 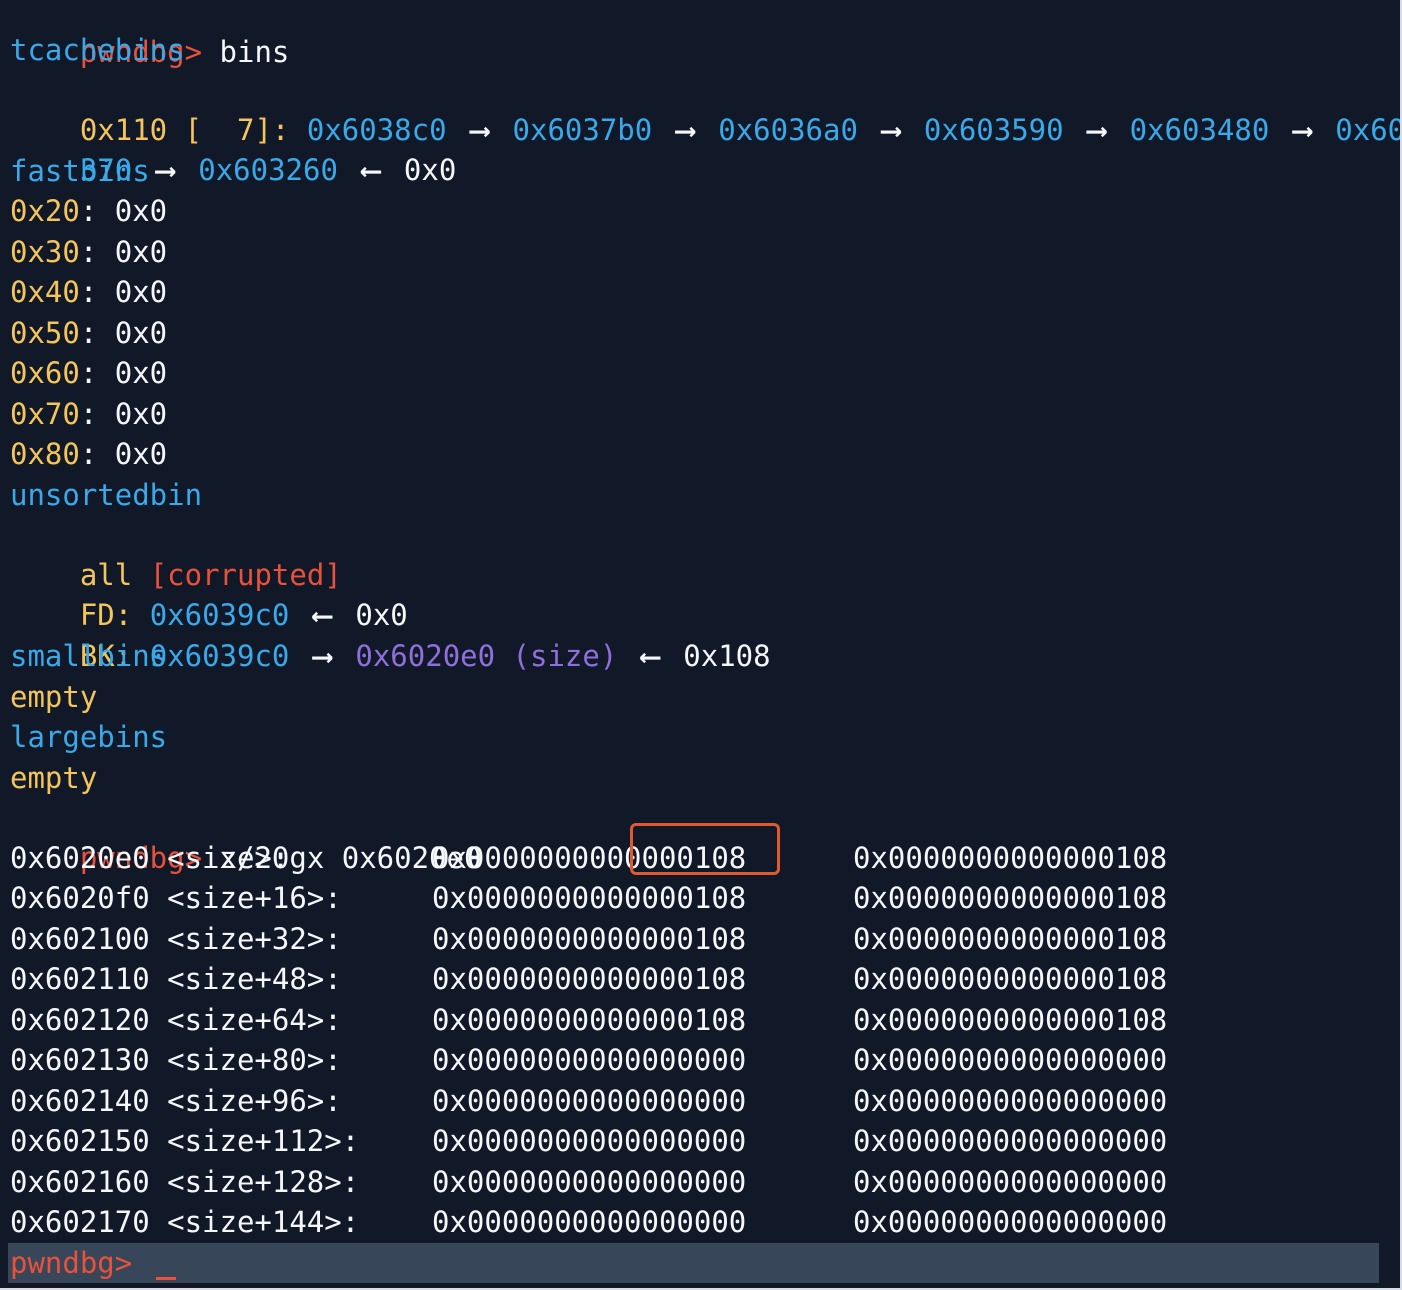 What do you see at coordinates (71, 1263) in the screenshot?
I see `prompt: pwndbg>` at bounding box center [71, 1263].